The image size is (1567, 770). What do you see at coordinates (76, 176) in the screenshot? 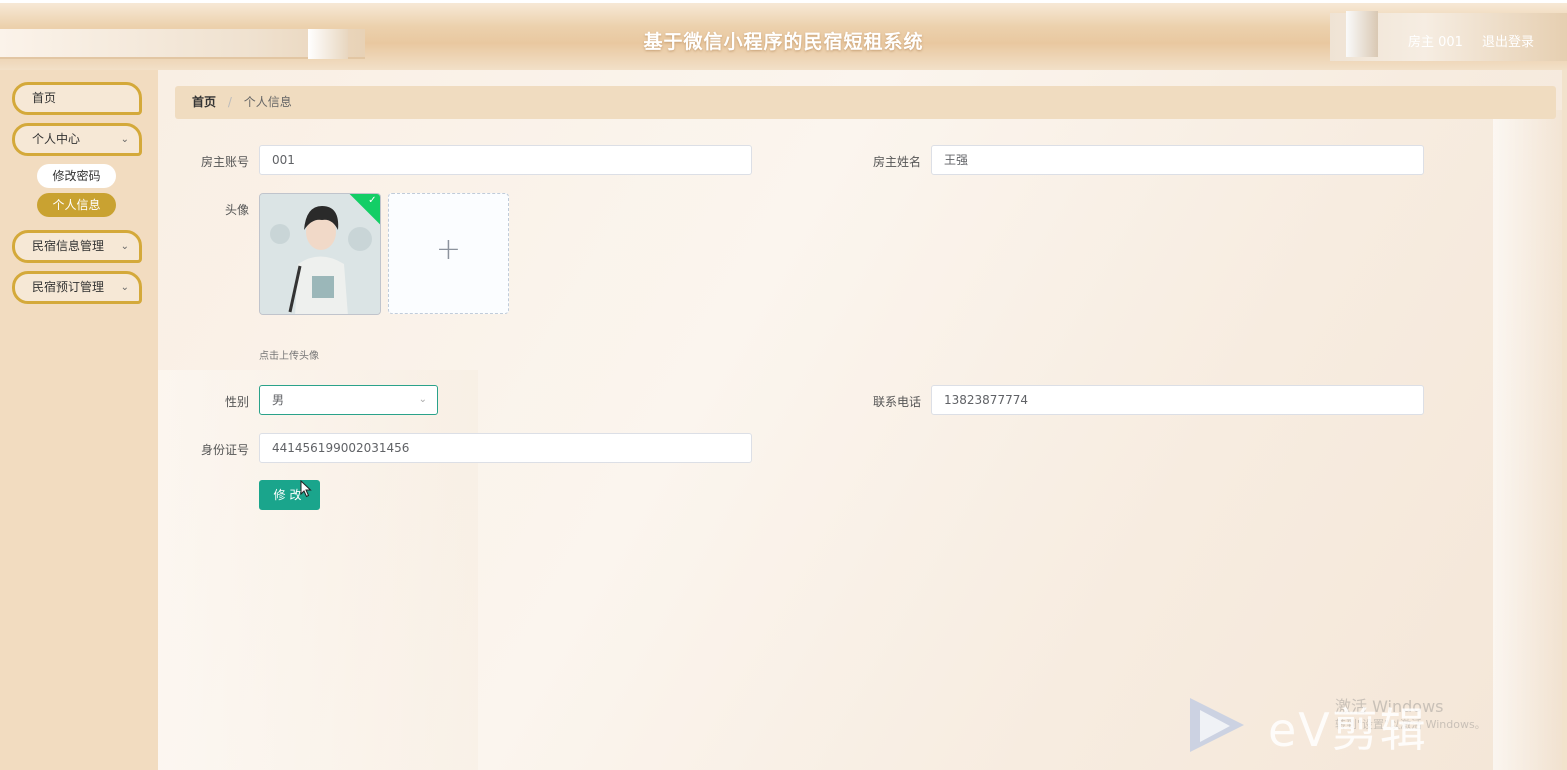
I see `submenu-item-change-password: 修改密码` at bounding box center [76, 176].